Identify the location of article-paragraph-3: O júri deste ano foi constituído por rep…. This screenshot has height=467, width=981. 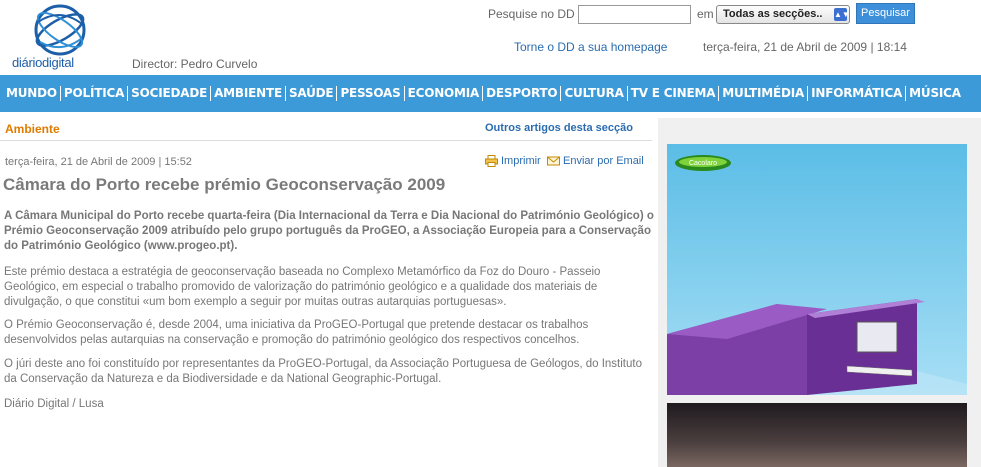
(323, 371).